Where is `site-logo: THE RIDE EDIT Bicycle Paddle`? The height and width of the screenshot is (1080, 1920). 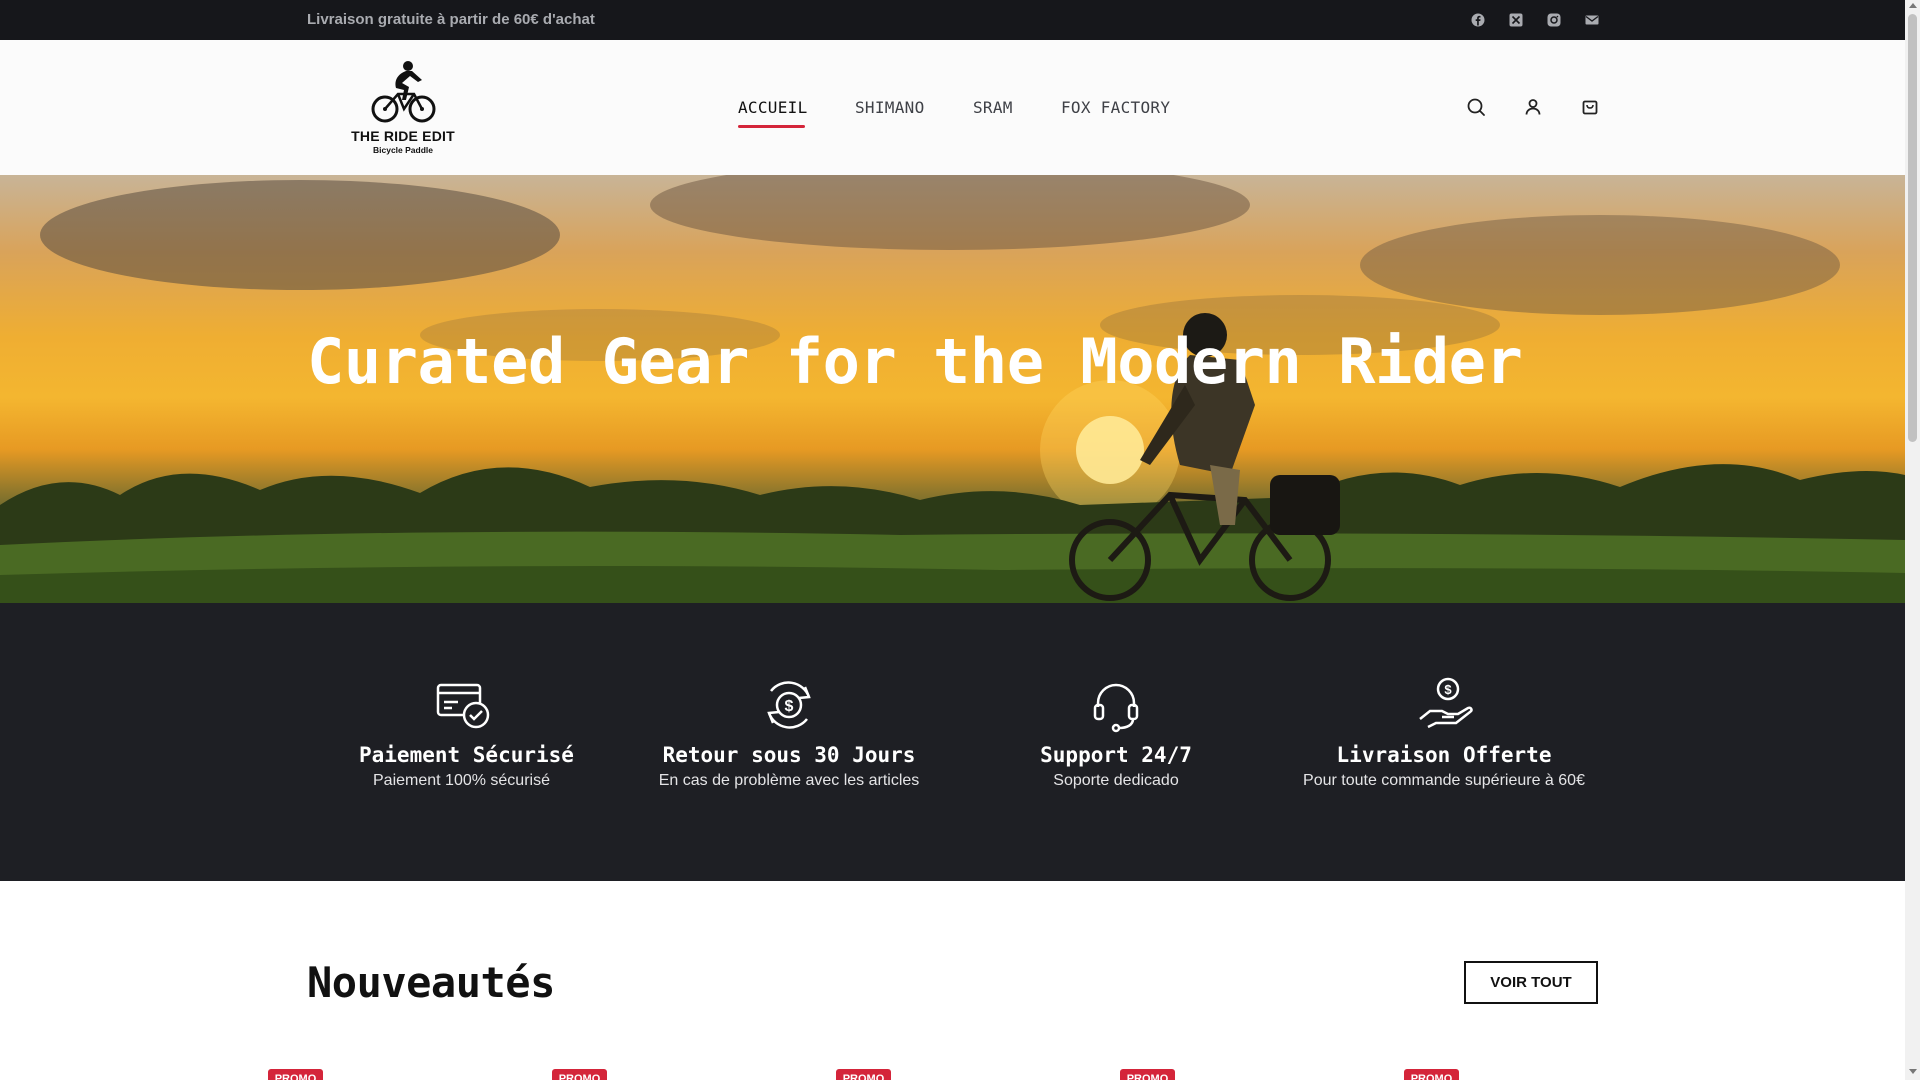
site-logo: THE RIDE EDIT Bicycle Paddle is located at coordinates (403, 108).